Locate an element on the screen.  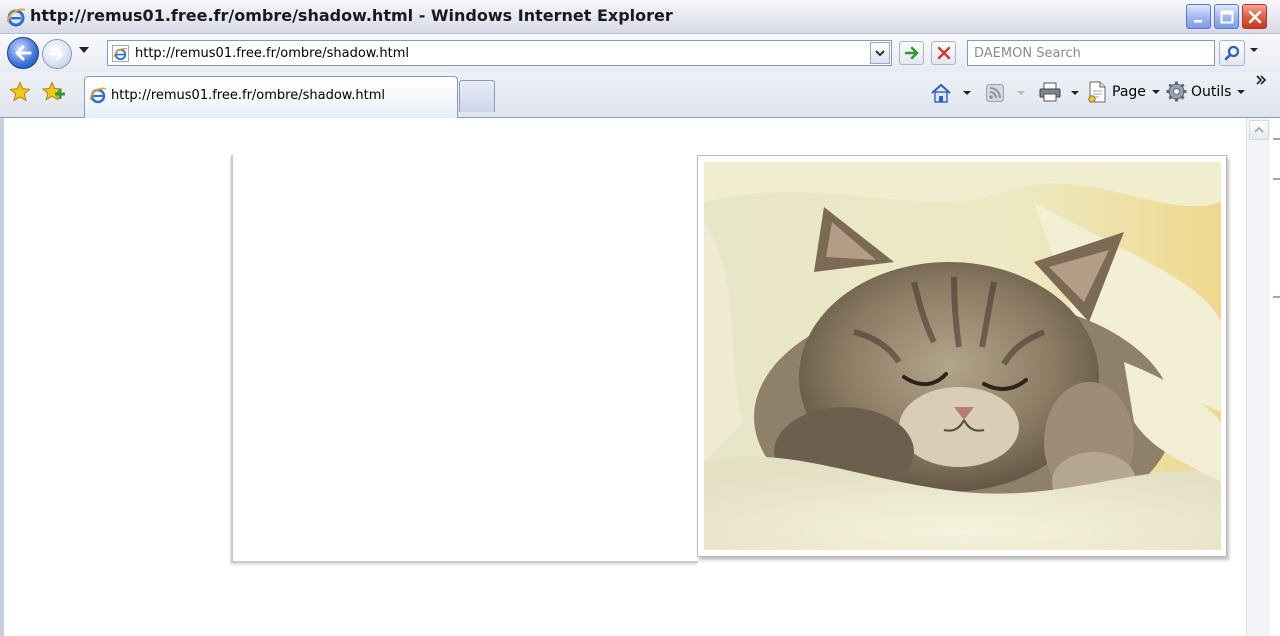
navigation-bar: http://remus01.free.fr/ombre/shadow.html is located at coordinates (640, 53).